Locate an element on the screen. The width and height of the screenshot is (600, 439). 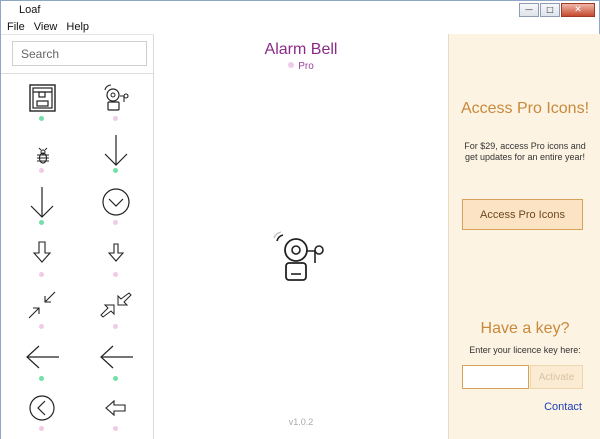
pro-heading: Access Pro Icons! is located at coordinates (525, 108).